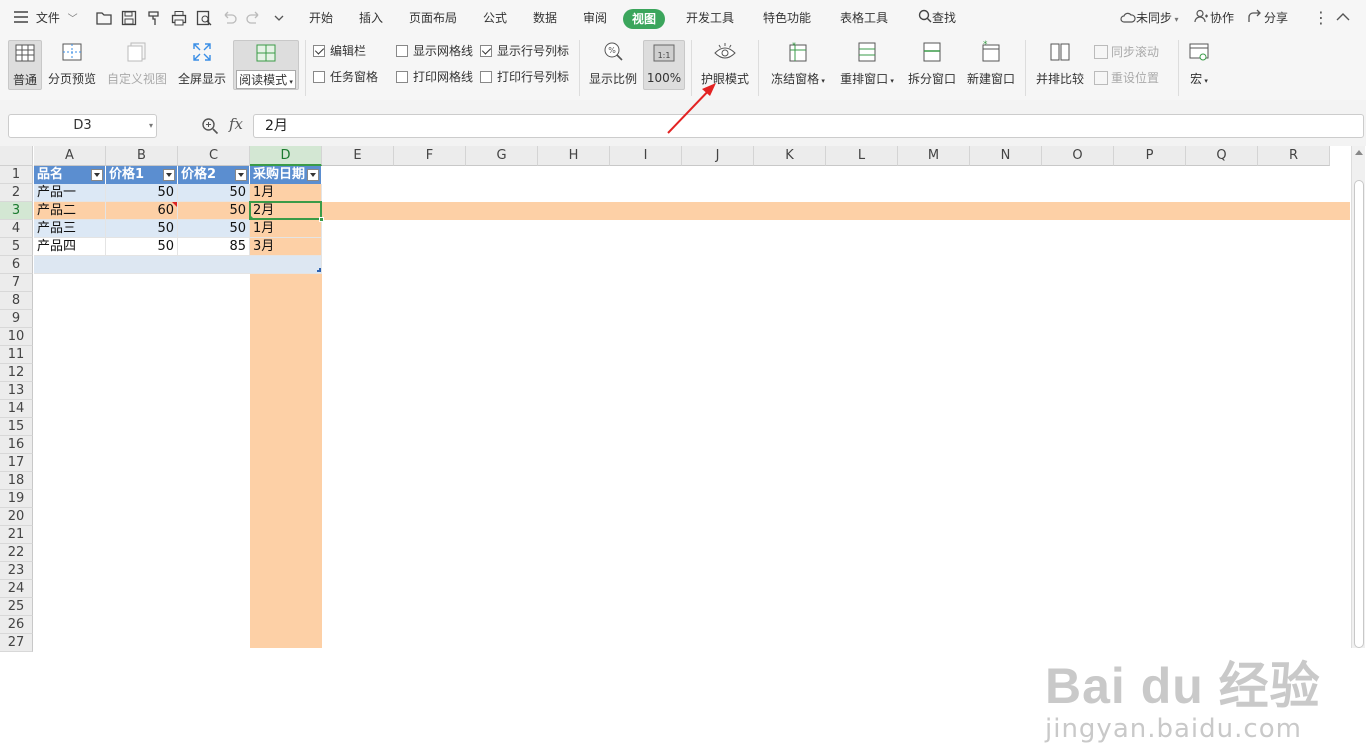 The width and height of the screenshot is (1366, 744). I want to click on zoom-100-button: 1:1 100%, so click(664, 65).